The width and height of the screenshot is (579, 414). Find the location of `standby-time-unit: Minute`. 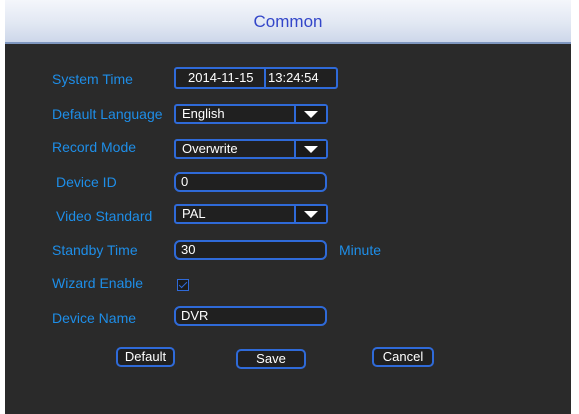

standby-time-unit: Minute is located at coordinates (360, 250).